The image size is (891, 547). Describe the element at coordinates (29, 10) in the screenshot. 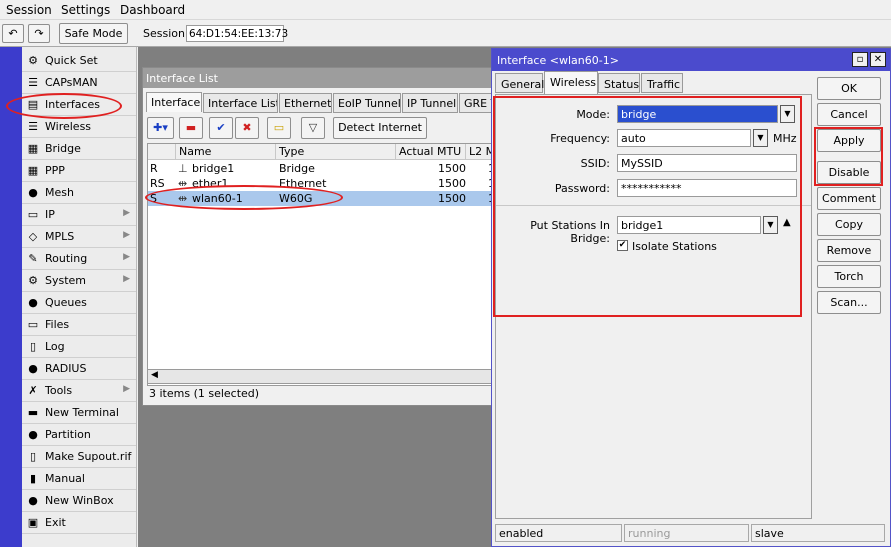

I see `menu-session: Session` at that location.